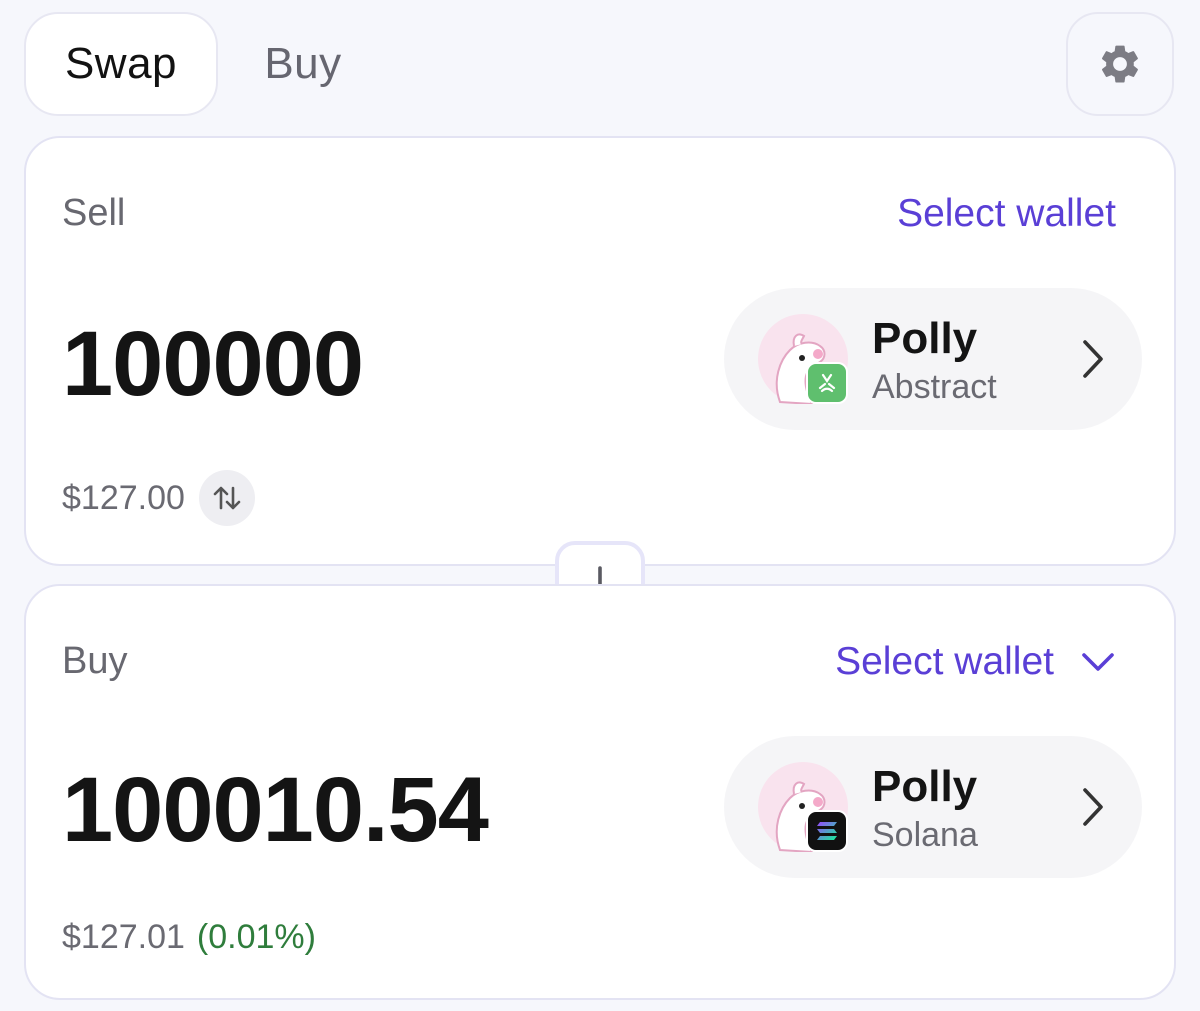 The image size is (1200, 1011). What do you see at coordinates (275, 810) in the screenshot?
I see `buy-amount-value: 100010.54` at bounding box center [275, 810].